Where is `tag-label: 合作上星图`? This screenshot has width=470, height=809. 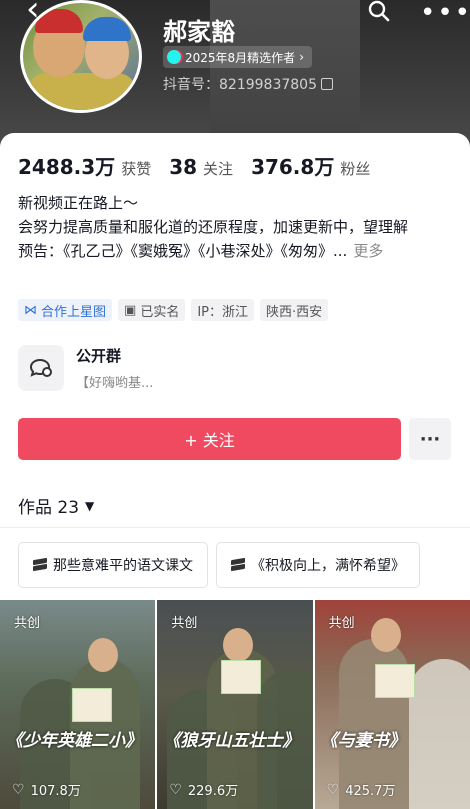
tag-label: 合作上星图 is located at coordinates (74, 312).